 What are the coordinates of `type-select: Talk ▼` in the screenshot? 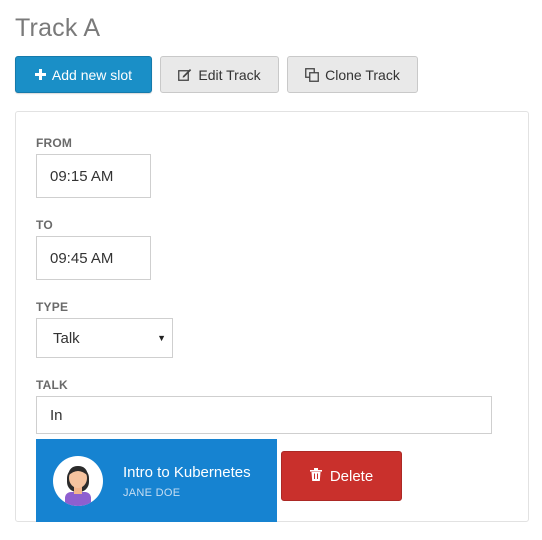 It's located at (104, 338).